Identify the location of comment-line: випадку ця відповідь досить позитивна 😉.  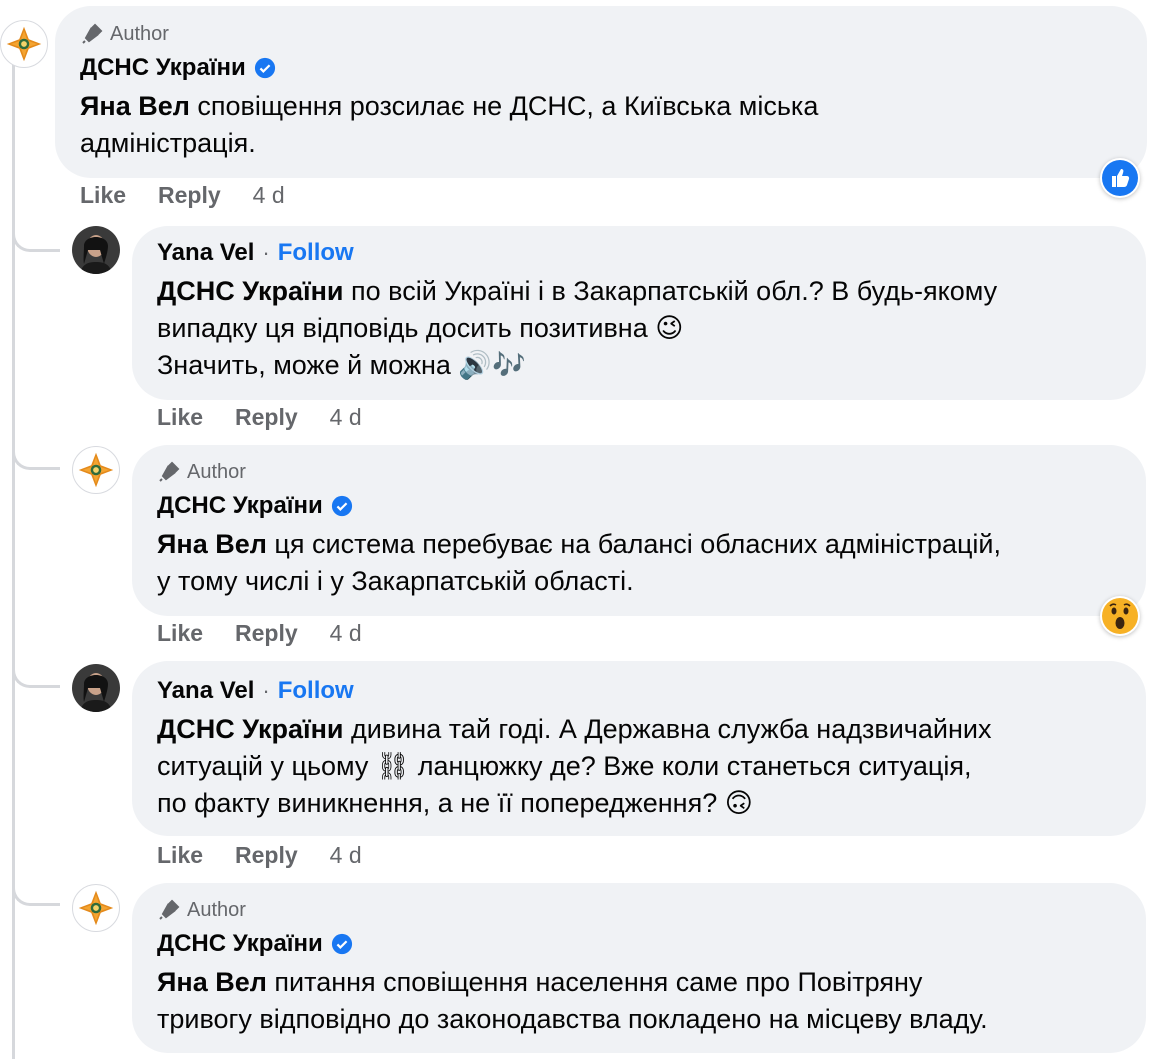
(420, 328).